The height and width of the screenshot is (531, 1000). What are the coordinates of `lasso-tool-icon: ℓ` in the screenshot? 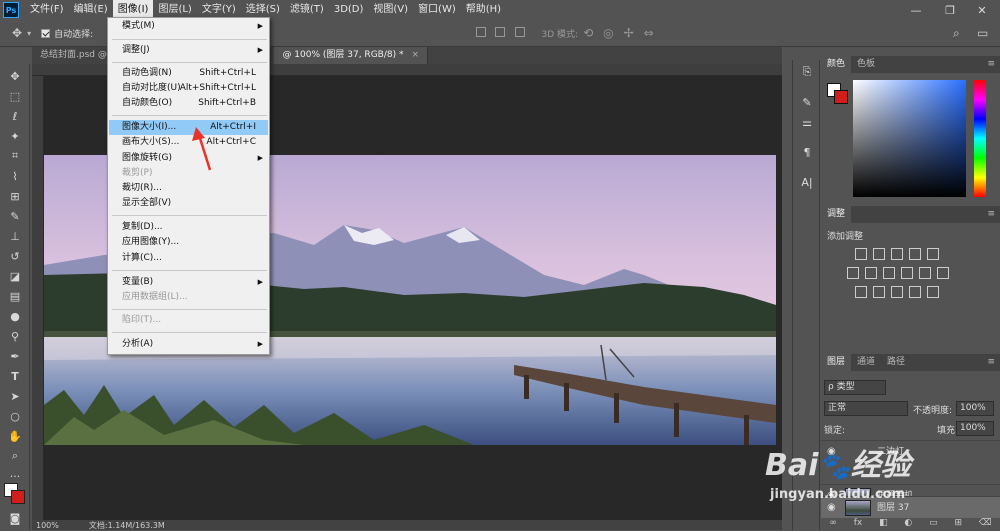 It's located at (15, 116).